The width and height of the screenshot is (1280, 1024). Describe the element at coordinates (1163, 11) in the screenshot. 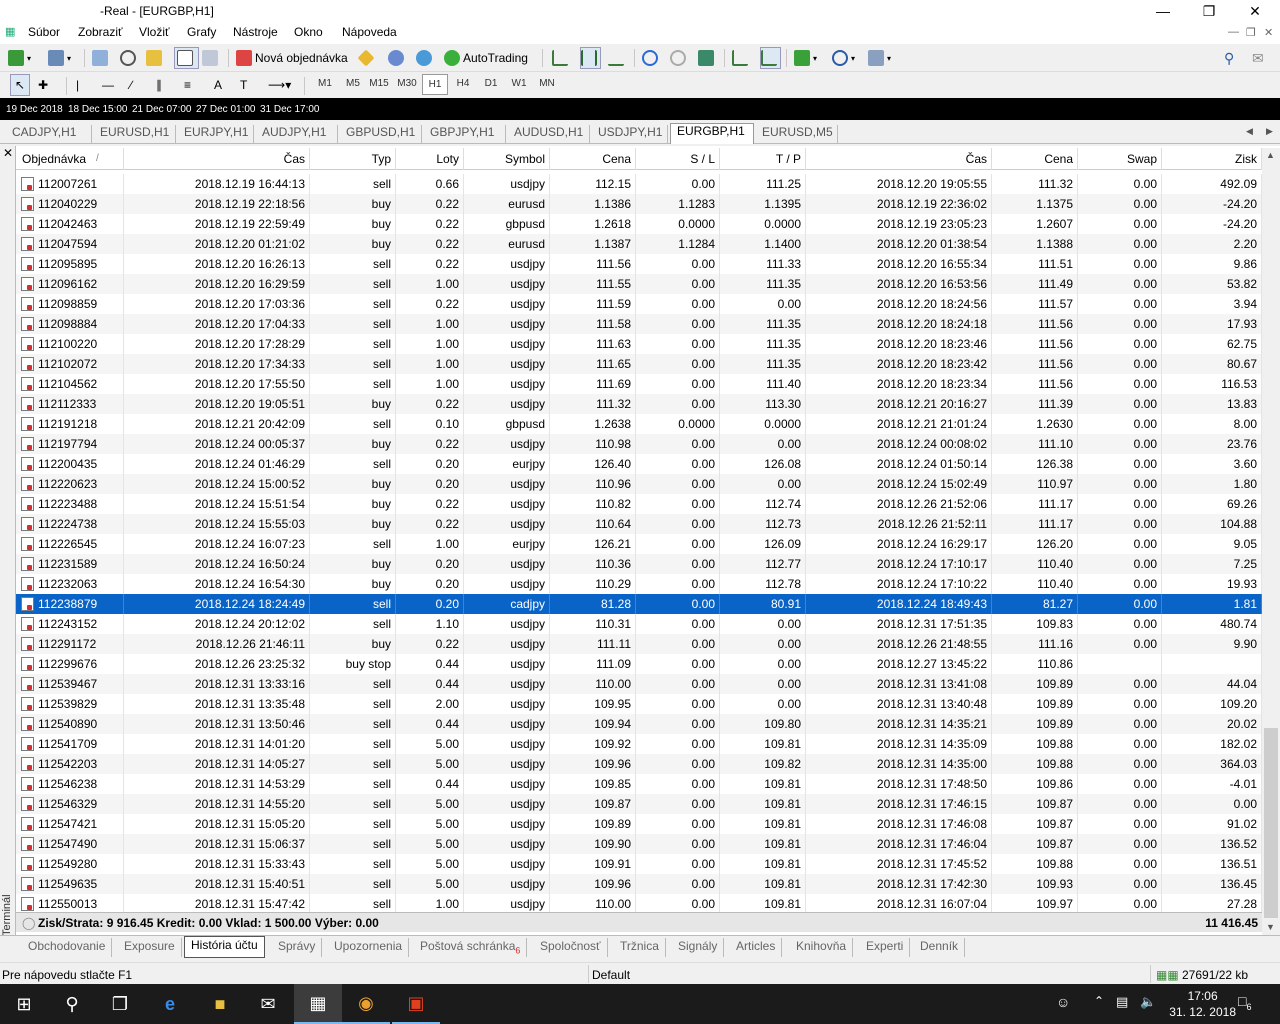

I see `minimize-button: —` at that location.